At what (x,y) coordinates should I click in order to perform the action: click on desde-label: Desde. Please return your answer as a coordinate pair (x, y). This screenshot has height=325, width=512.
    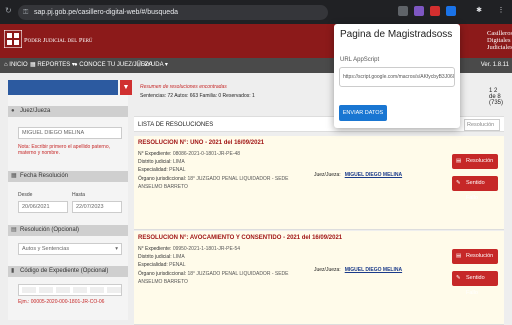
    Looking at the image, I should click on (25, 195).